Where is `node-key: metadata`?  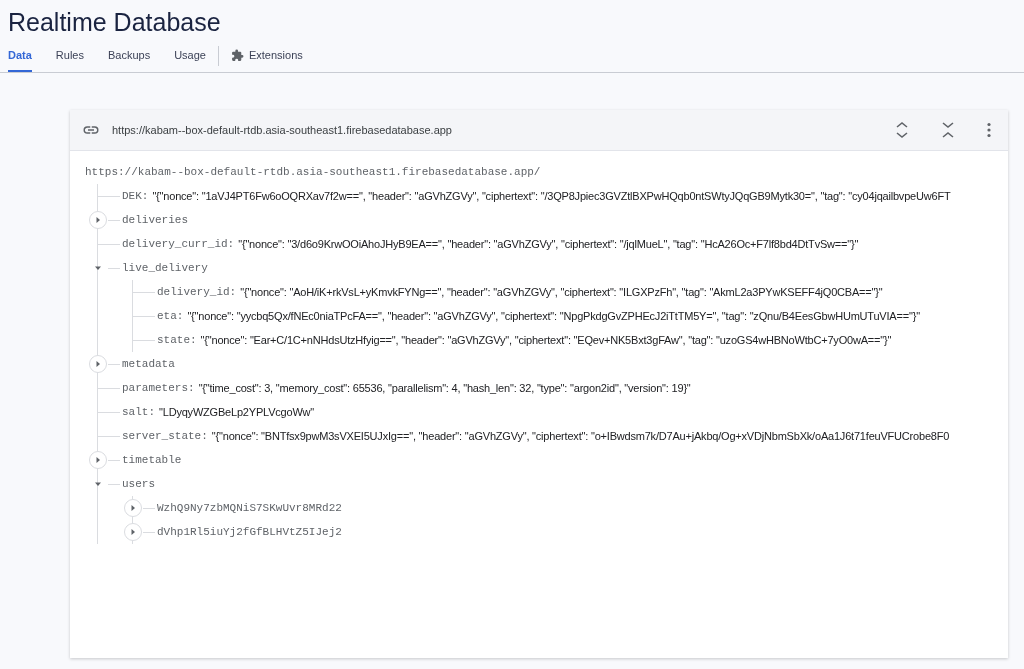 node-key: metadata is located at coordinates (148, 364).